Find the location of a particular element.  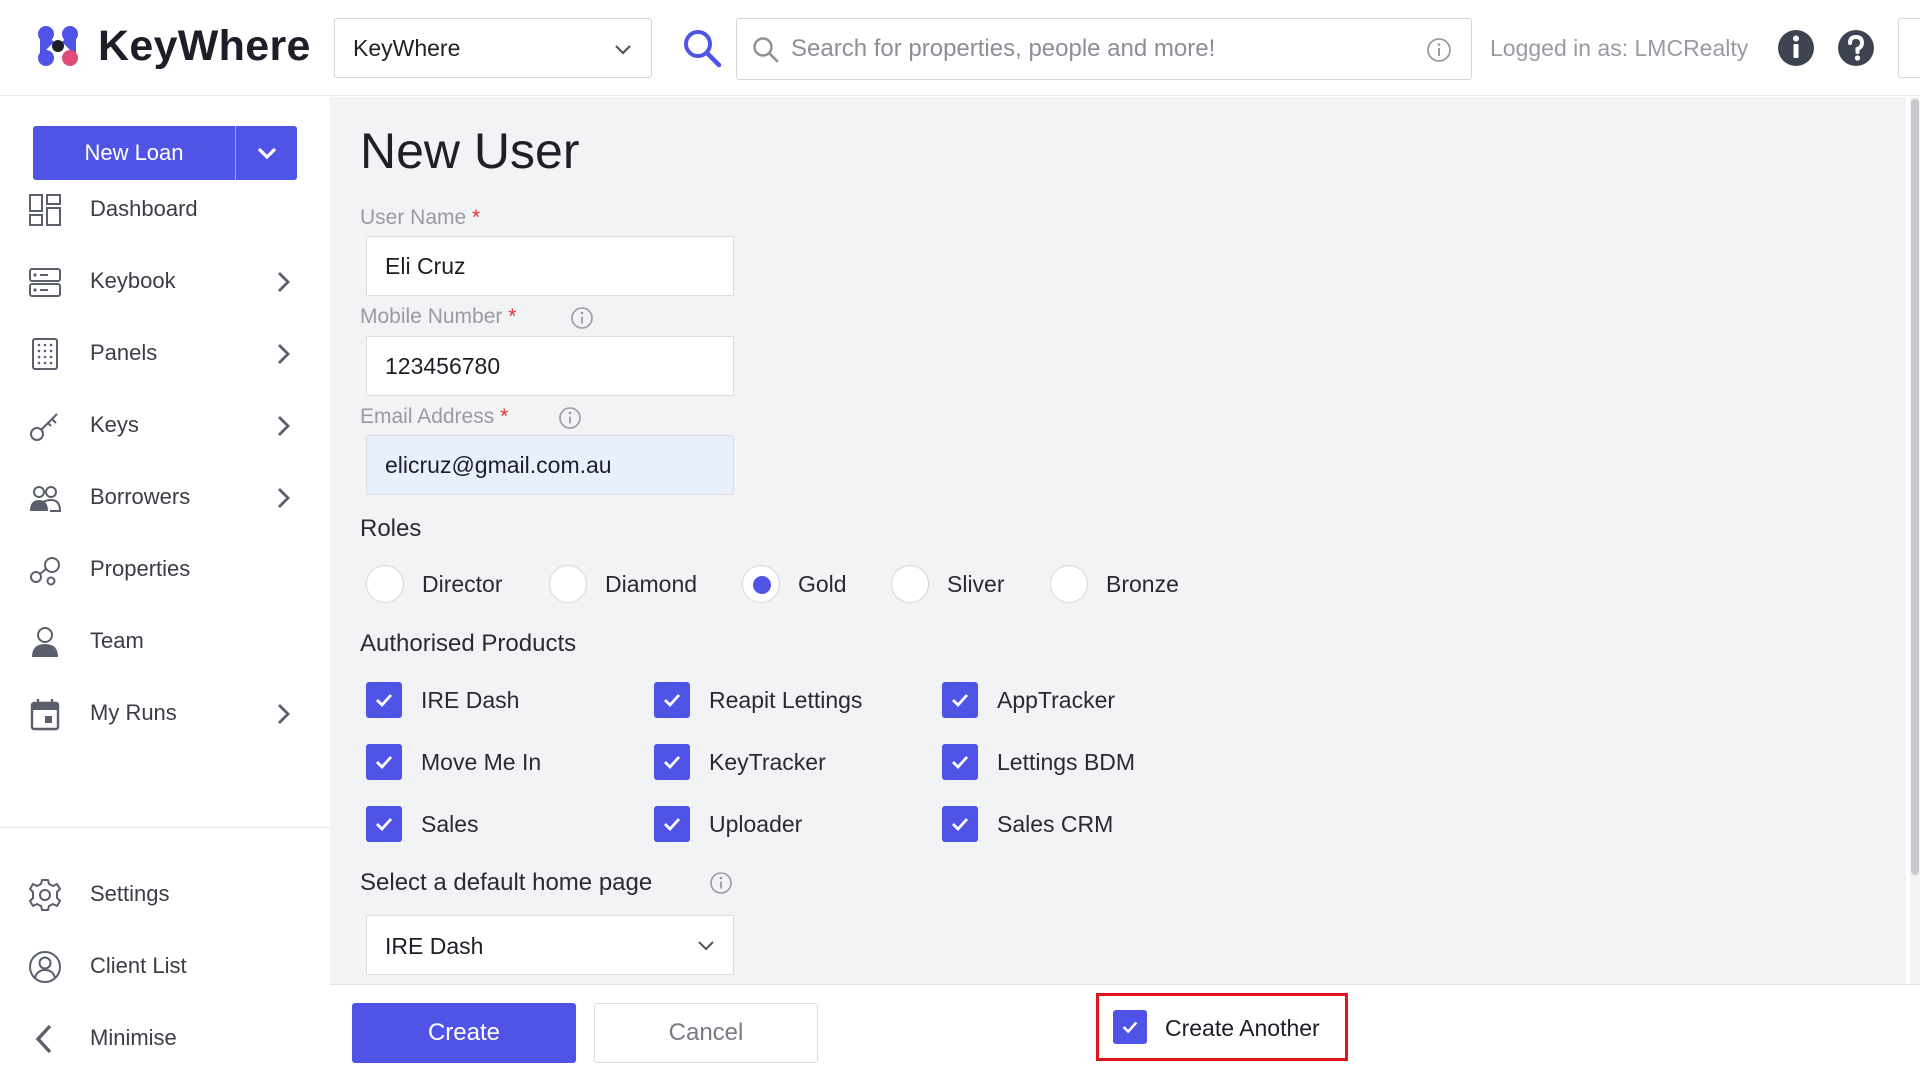

product-checkbox-move-me-in: Move Me In is located at coordinates (453, 762).